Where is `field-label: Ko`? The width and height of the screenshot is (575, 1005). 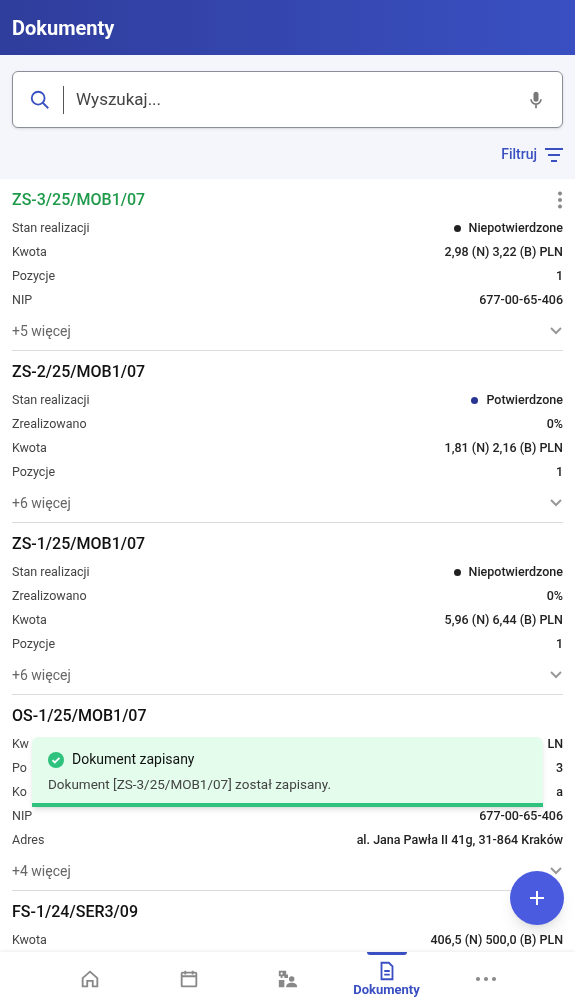 field-label: Ko is located at coordinates (19, 791).